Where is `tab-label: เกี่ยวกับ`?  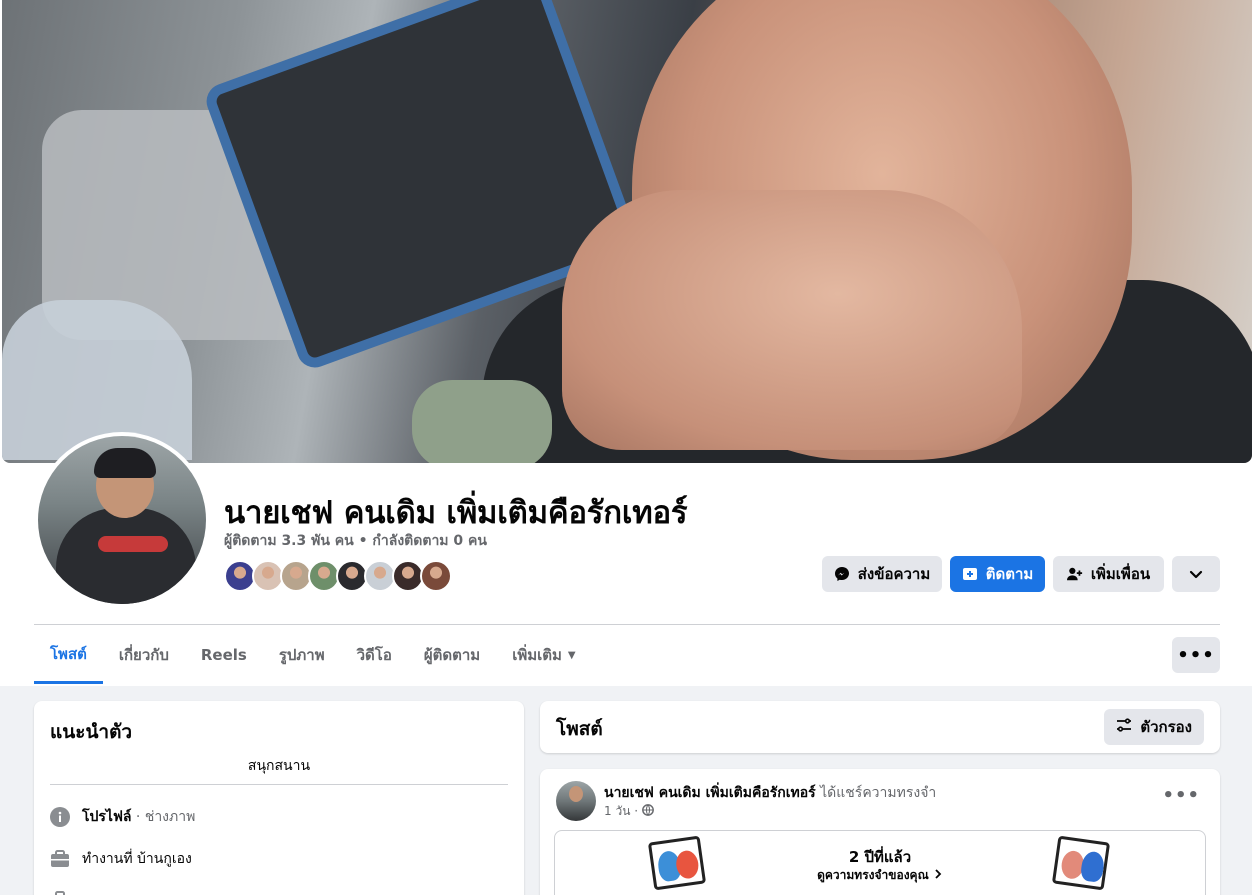
tab-label: เกี่ยวกับ is located at coordinates (143, 655).